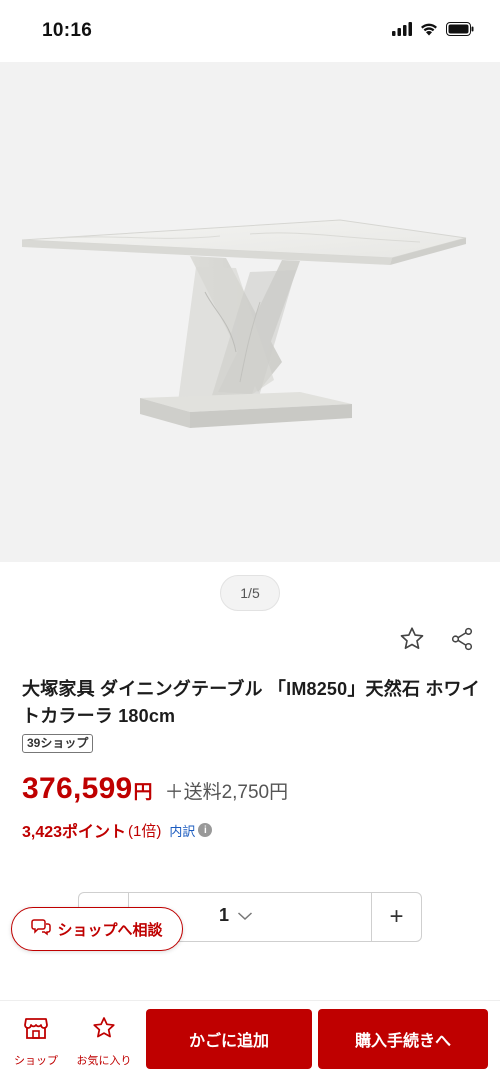 The width and height of the screenshot is (500, 1080). What do you see at coordinates (250, 593) in the screenshot?
I see `image-pager: 1/5` at bounding box center [250, 593].